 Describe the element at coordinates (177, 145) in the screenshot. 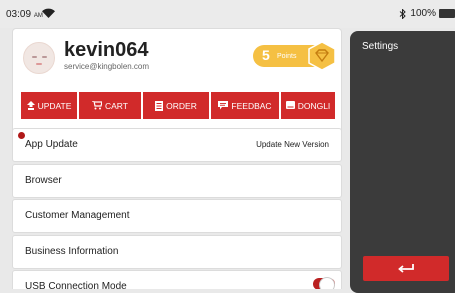

I see `setting-app-update: App Update Update New Version` at that location.